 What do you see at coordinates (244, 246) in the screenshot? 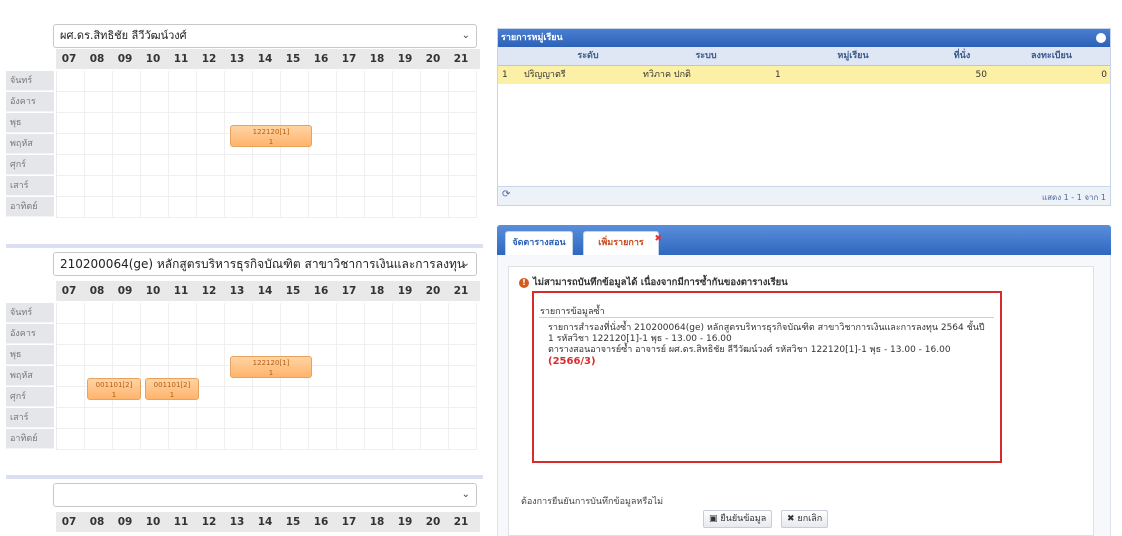
I see `splitter` at bounding box center [244, 246].